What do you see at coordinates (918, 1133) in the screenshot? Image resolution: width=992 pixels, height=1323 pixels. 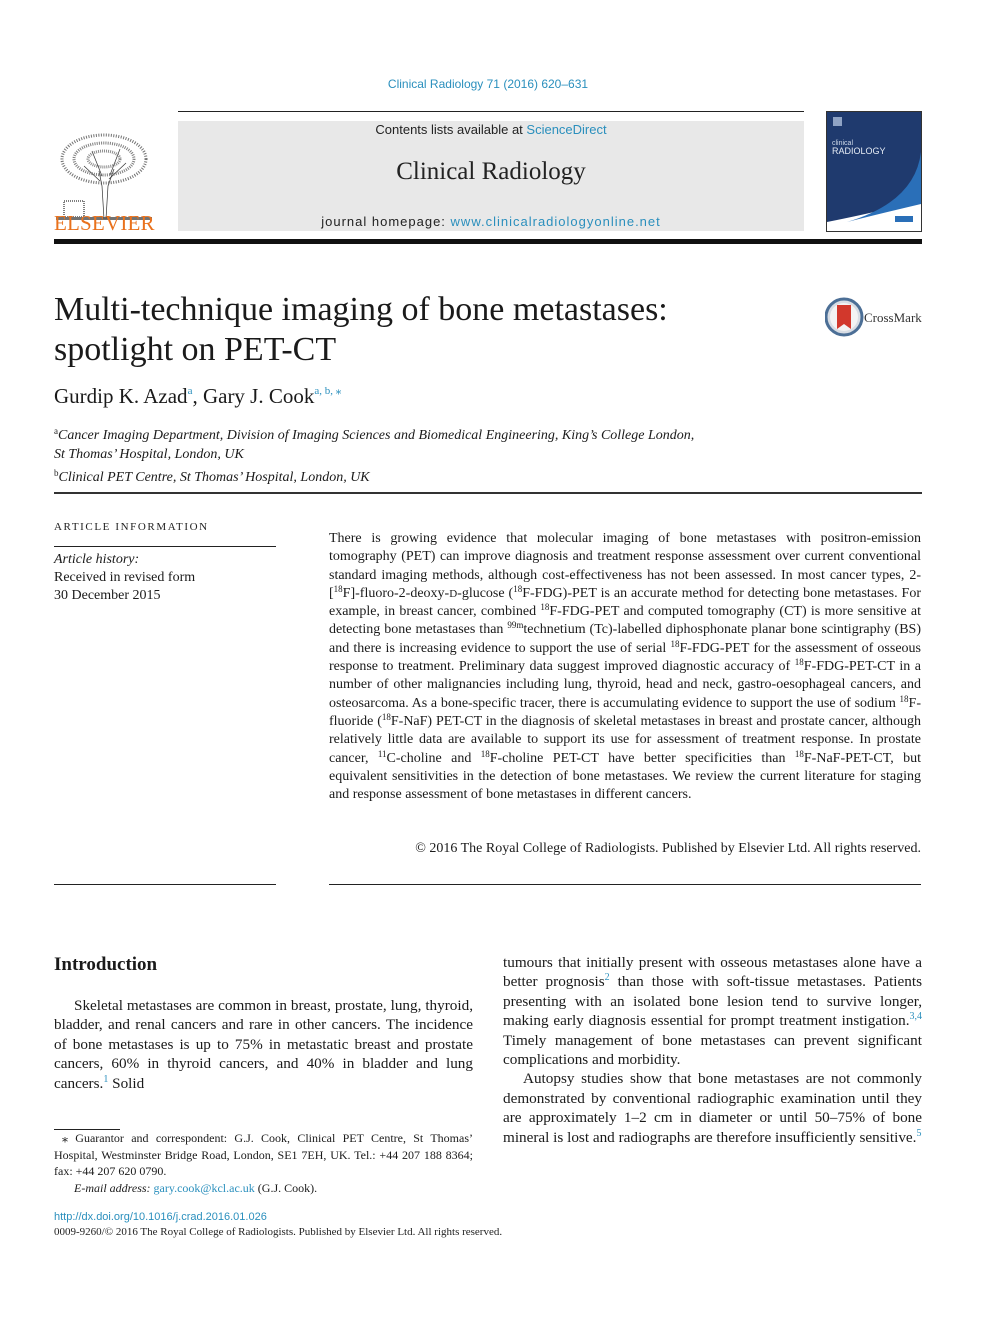 I see `reference-link: 5` at bounding box center [918, 1133].